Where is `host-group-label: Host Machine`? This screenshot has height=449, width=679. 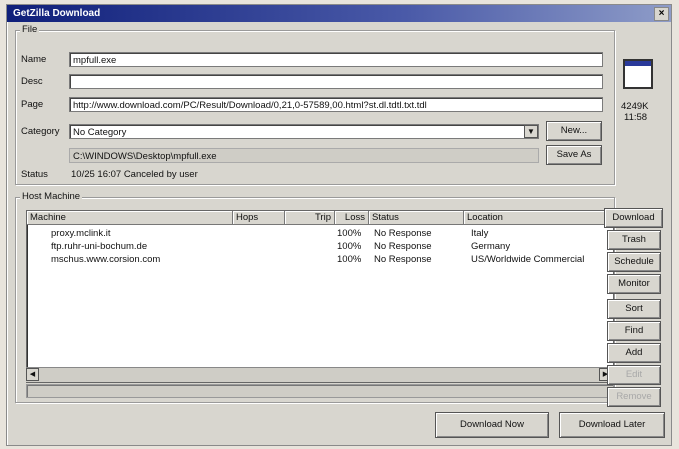 host-group-label: Host Machine is located at coordinates (51, 196).